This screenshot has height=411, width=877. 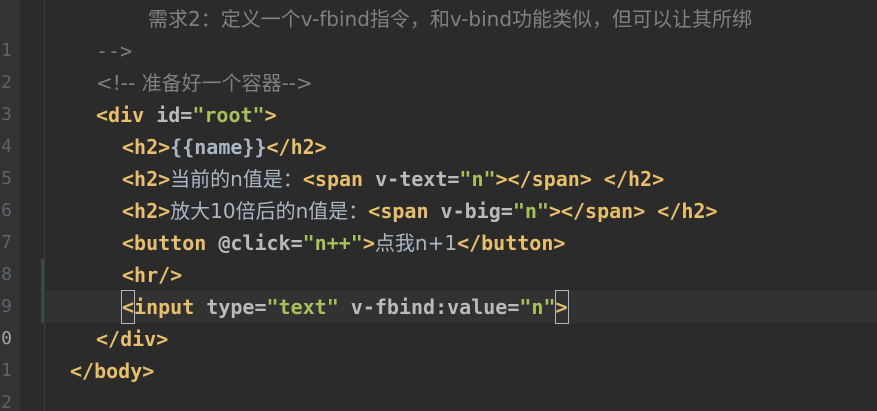 What do you see at coordinates (429, 307) in the screenshot?
I see `attr-token: v-fbind:value=` at bounding box center [429, 307].